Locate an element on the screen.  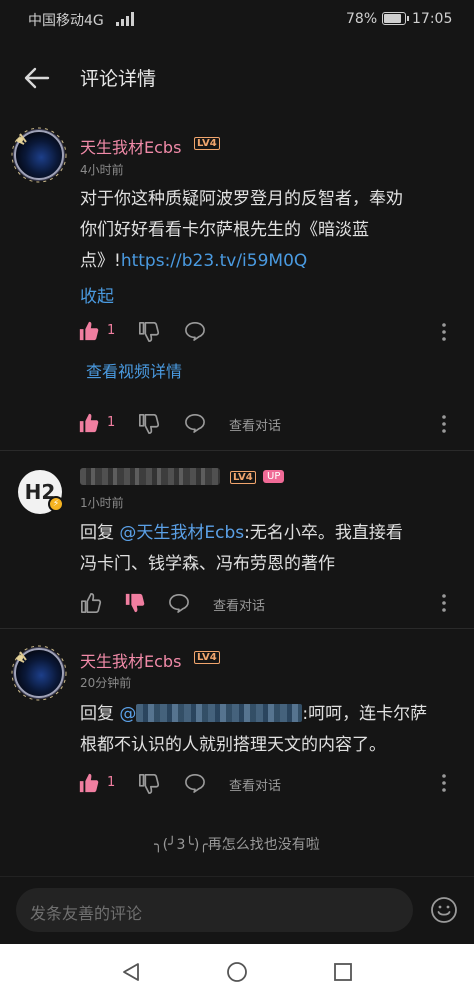
end-text: 再怎么找也没有啦 is located at coordinates (263, 845).